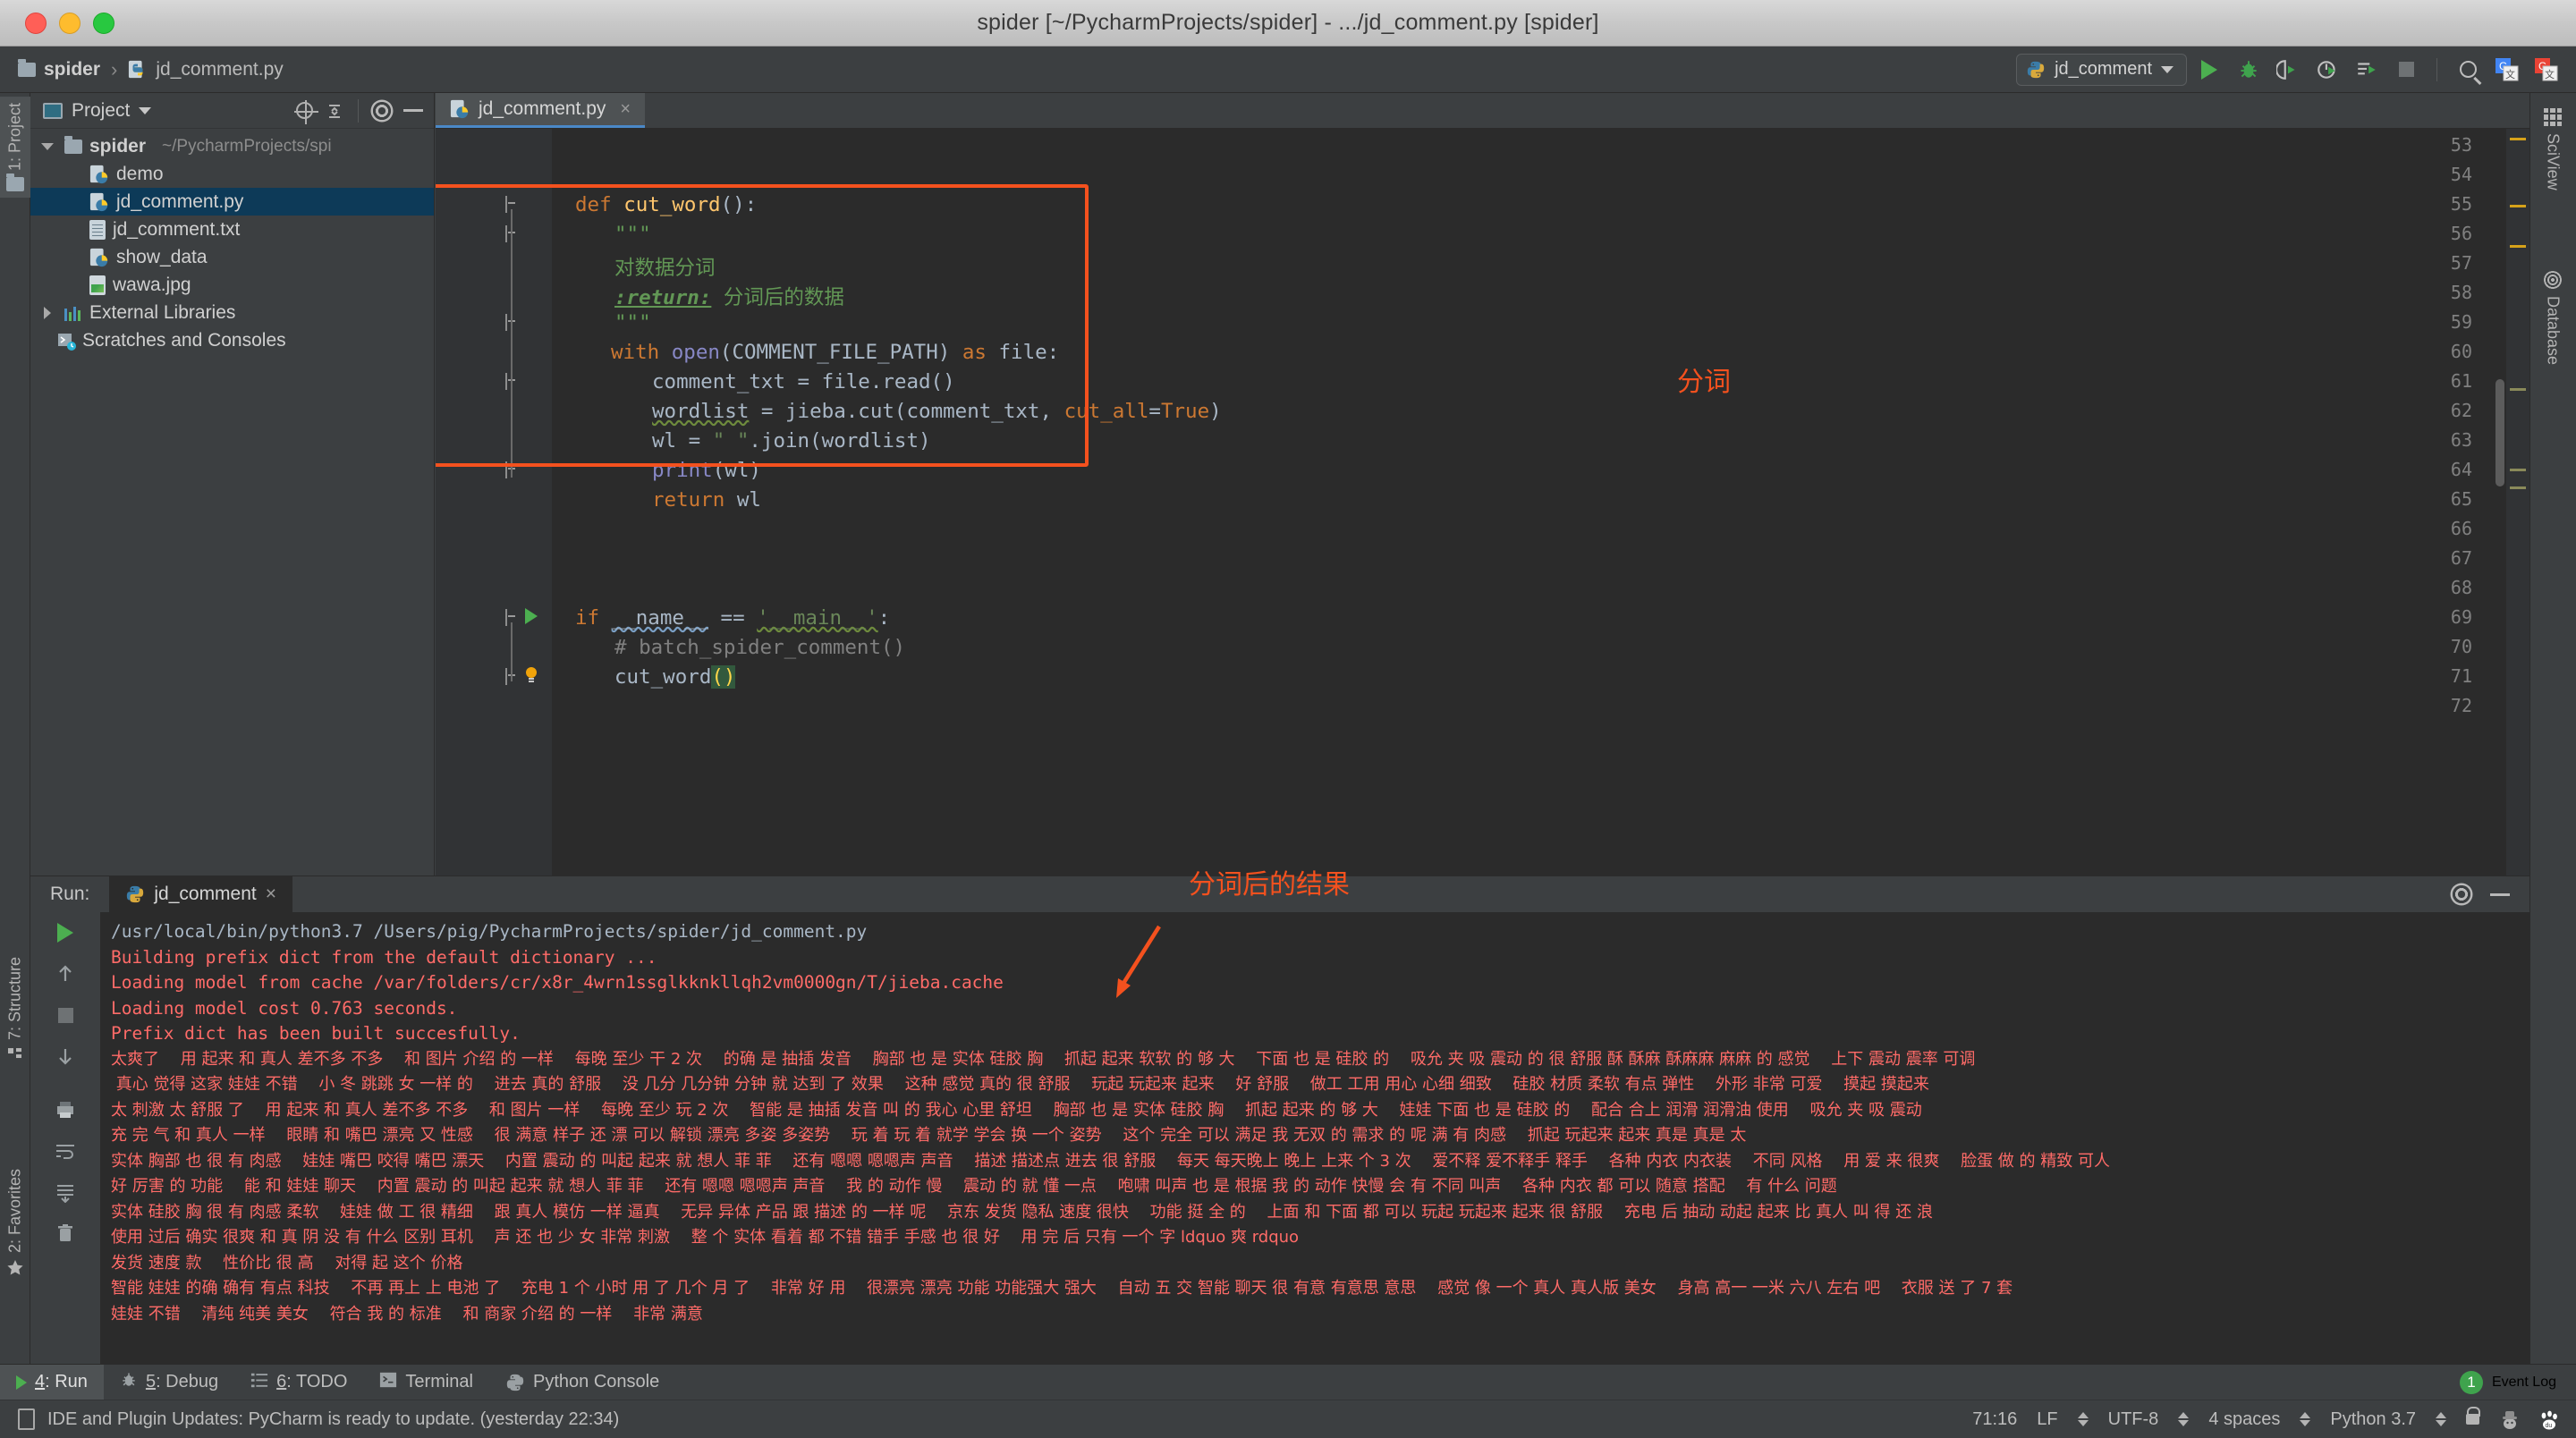  What do you see at coordinates (152, 284) in the screenshot?
I see `tree-label: wawa.jpg` at bounding box center [152, 284].